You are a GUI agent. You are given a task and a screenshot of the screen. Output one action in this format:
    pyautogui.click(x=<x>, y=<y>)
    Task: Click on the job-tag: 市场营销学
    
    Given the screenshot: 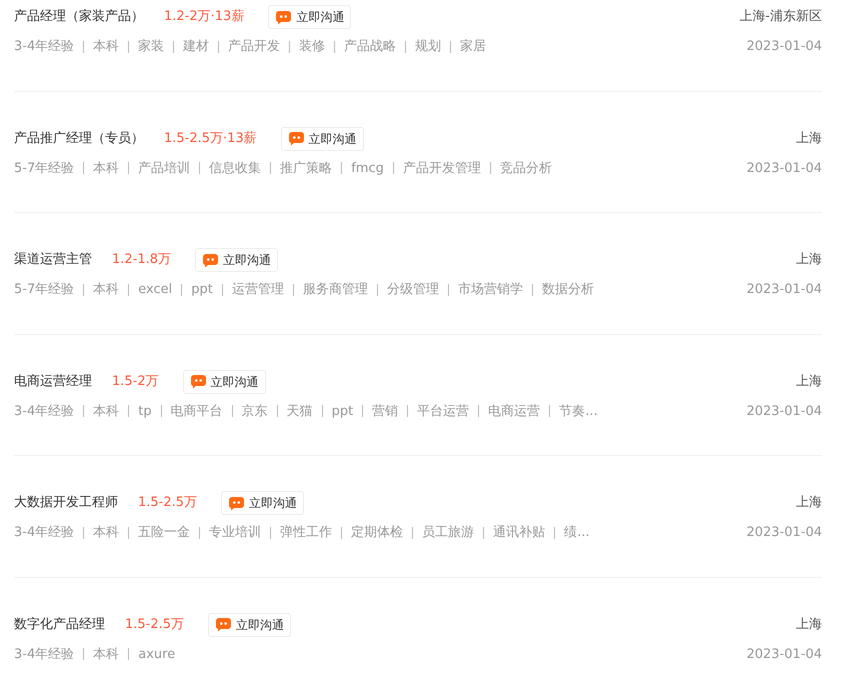 What is the action you would take?
    pyautogui.click(x=490, y=290)
    